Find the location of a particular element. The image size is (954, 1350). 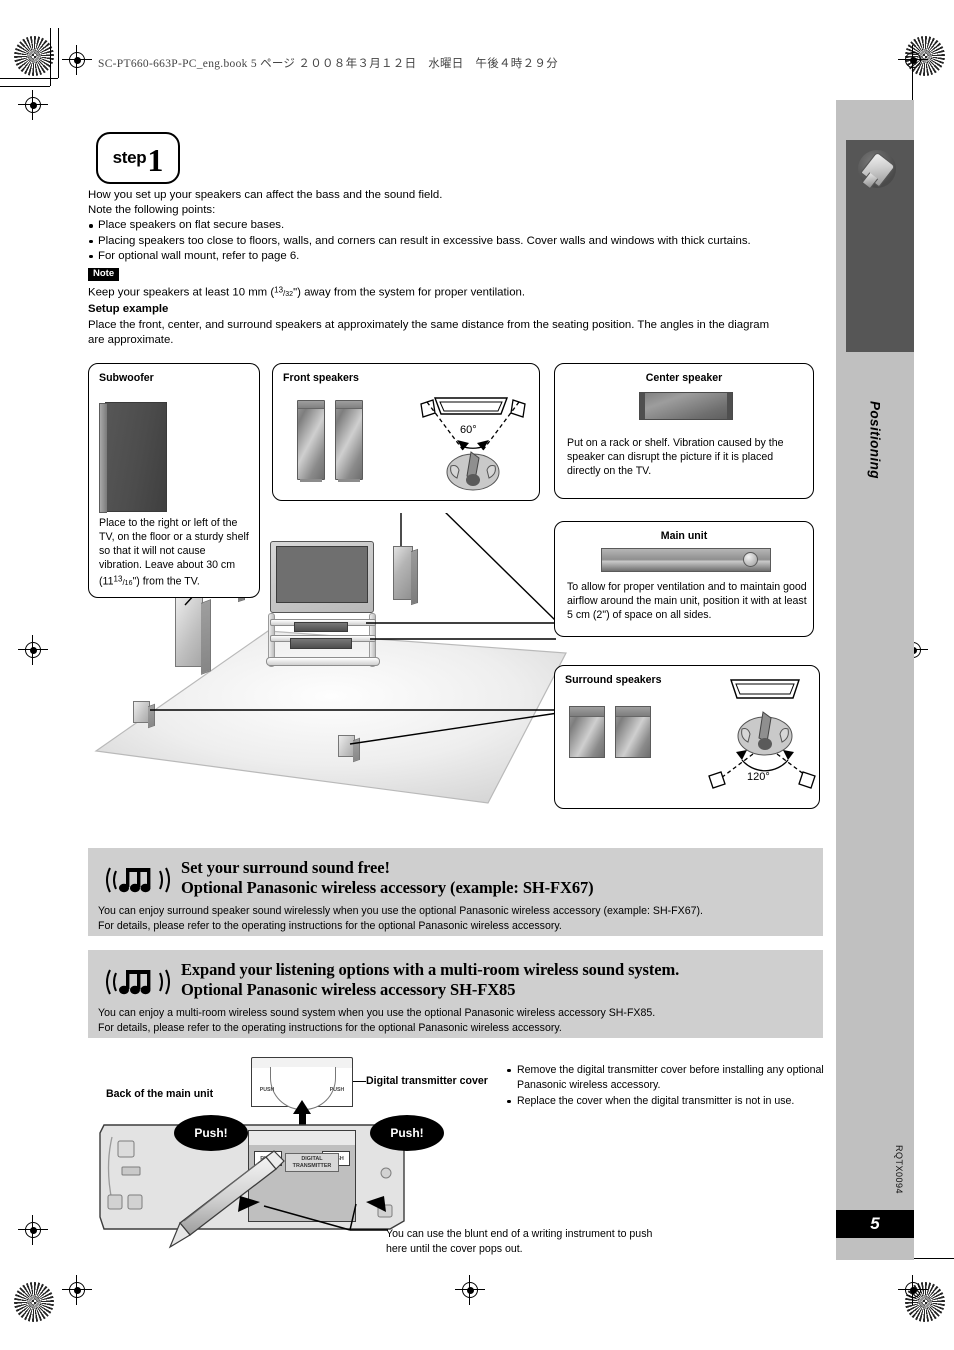

cover-push-left: PUSH is located at coordinates (267, 1089).